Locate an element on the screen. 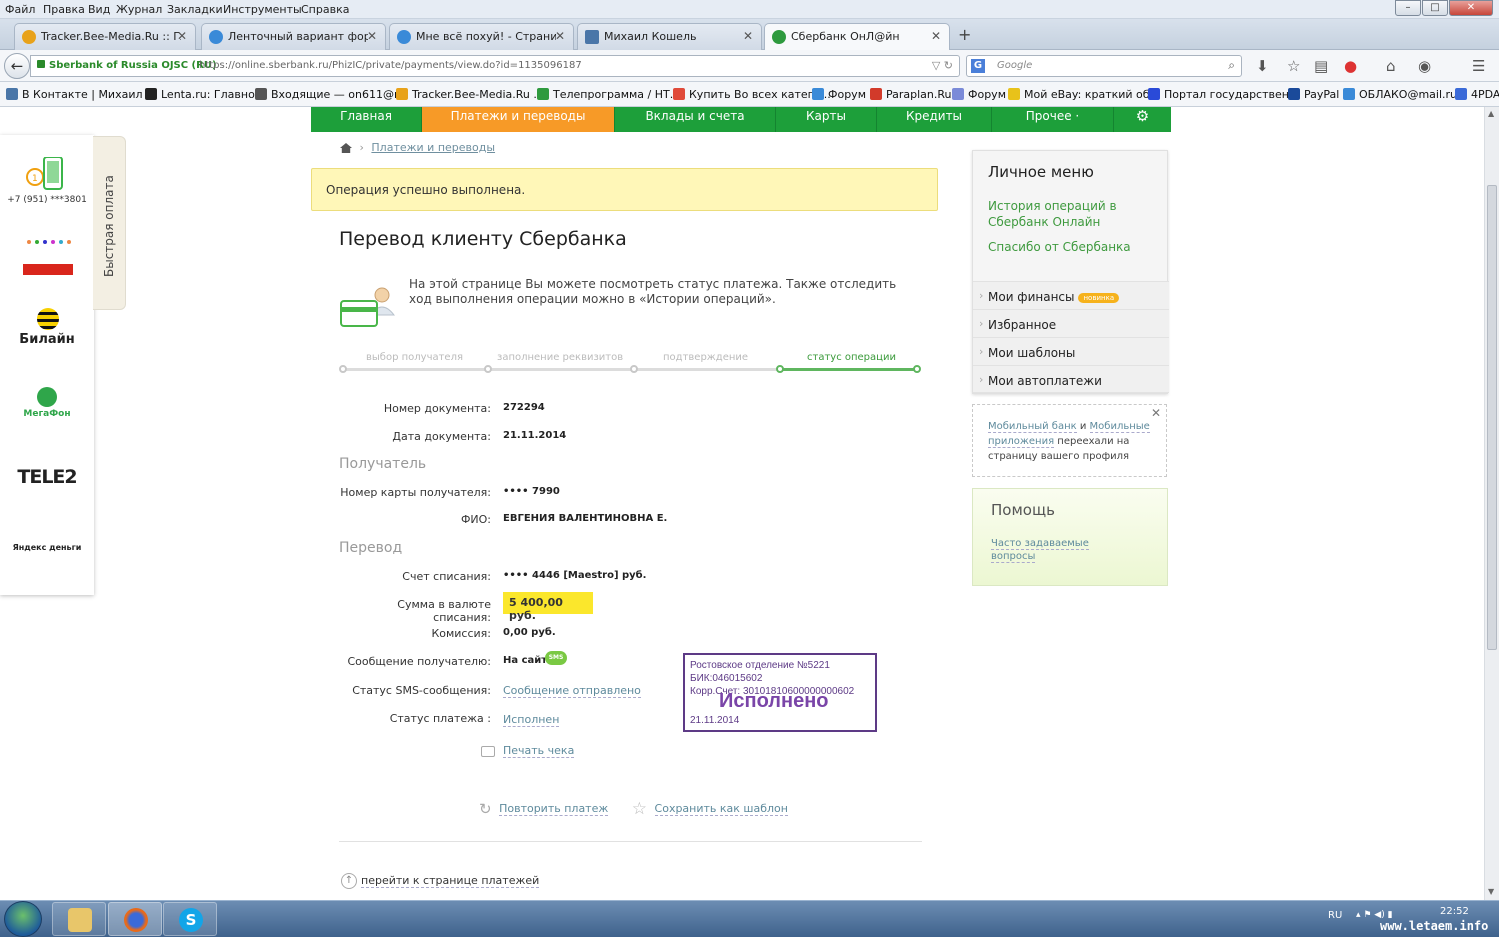  gear-icon: ⚙ is located at coordinates (1142, 119).